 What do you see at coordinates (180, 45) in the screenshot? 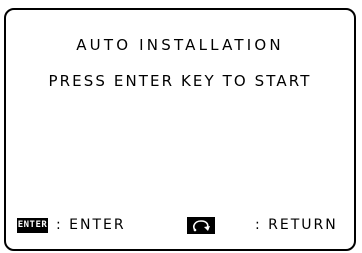
I see `screen-title: AUTO INSTALLATION` at bounding box center [180, 45].